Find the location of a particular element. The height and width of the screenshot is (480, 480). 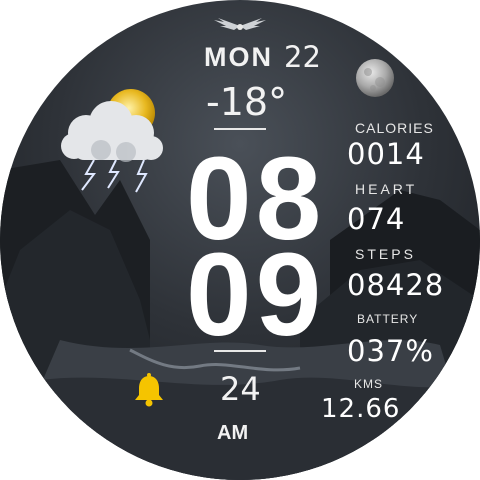

wings-logo-icon is located at coordinates (240, 24).